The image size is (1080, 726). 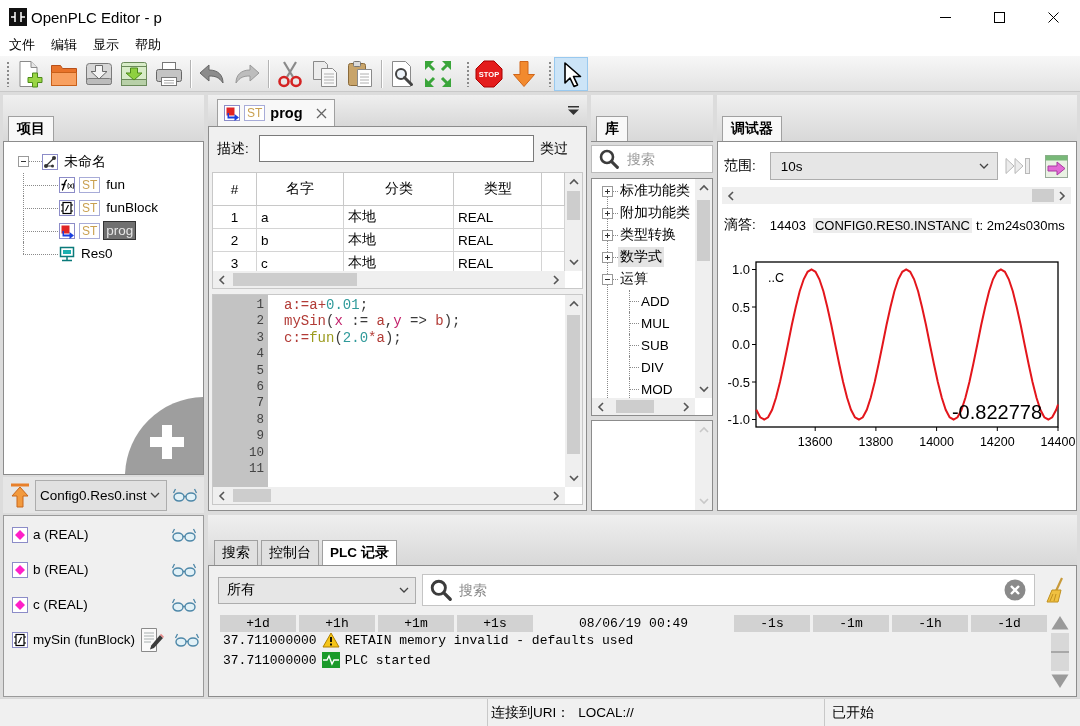 What do you see at coordinates (64, 45) in the screenshot?
I see `menu-item: 编辑` at bounding box center [64, 45].